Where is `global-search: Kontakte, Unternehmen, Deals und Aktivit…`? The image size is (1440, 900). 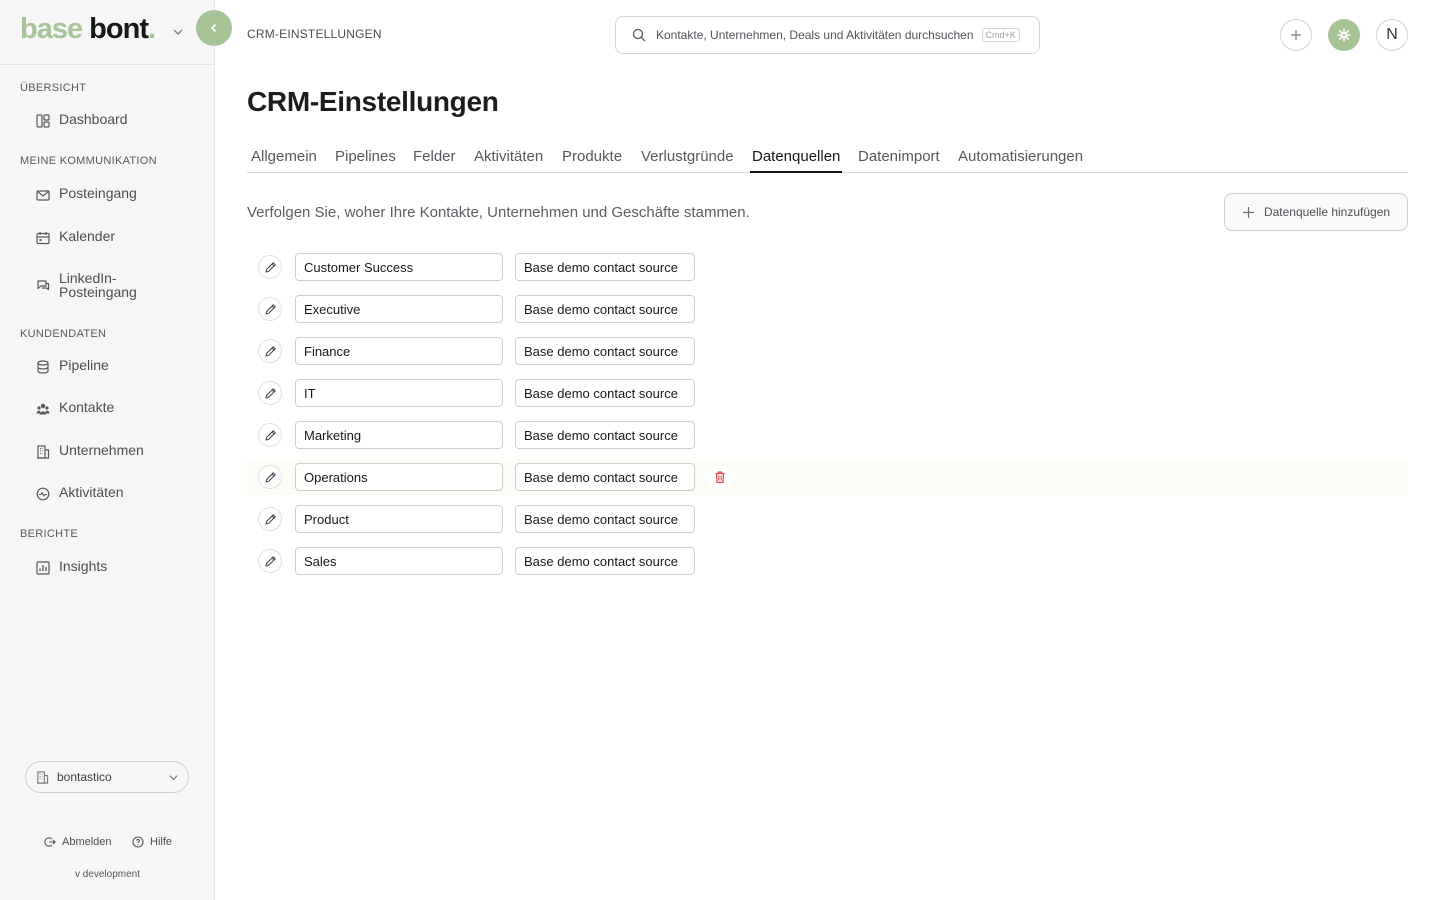
global-search: Kontakte, Unternehmen, Deals und Aktivit… is located at coordinates (827, 35).